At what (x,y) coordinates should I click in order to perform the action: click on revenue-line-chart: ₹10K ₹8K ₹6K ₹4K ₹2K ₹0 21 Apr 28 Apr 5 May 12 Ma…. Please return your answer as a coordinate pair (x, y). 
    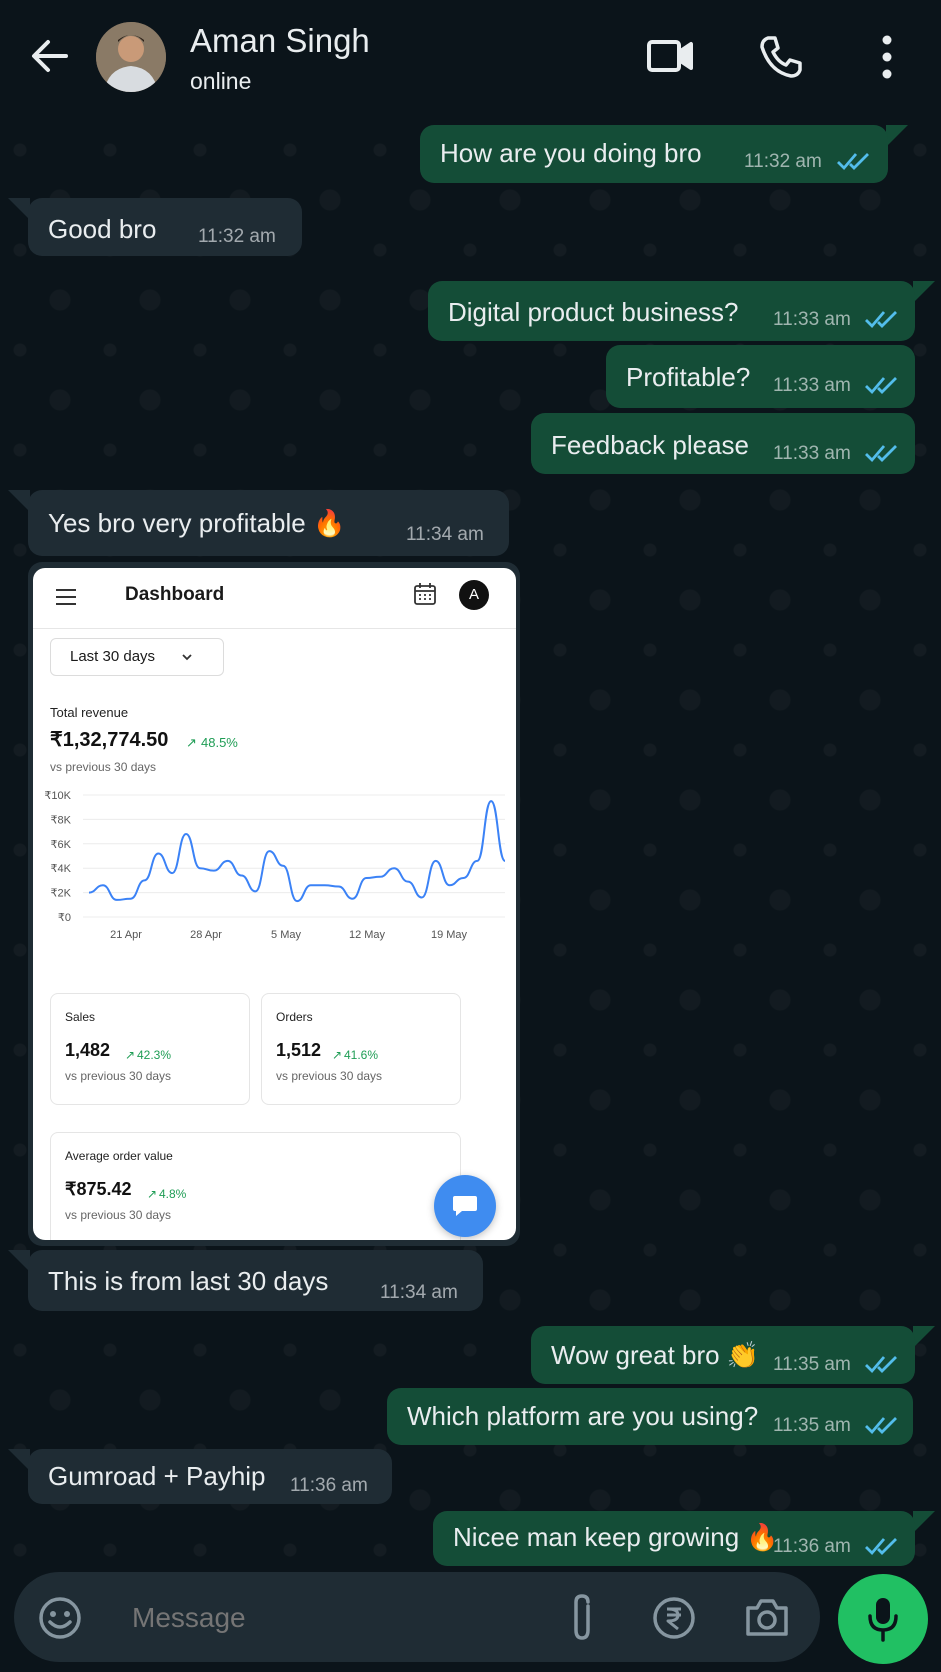
    Looking at the image, I should click on (275, 865).